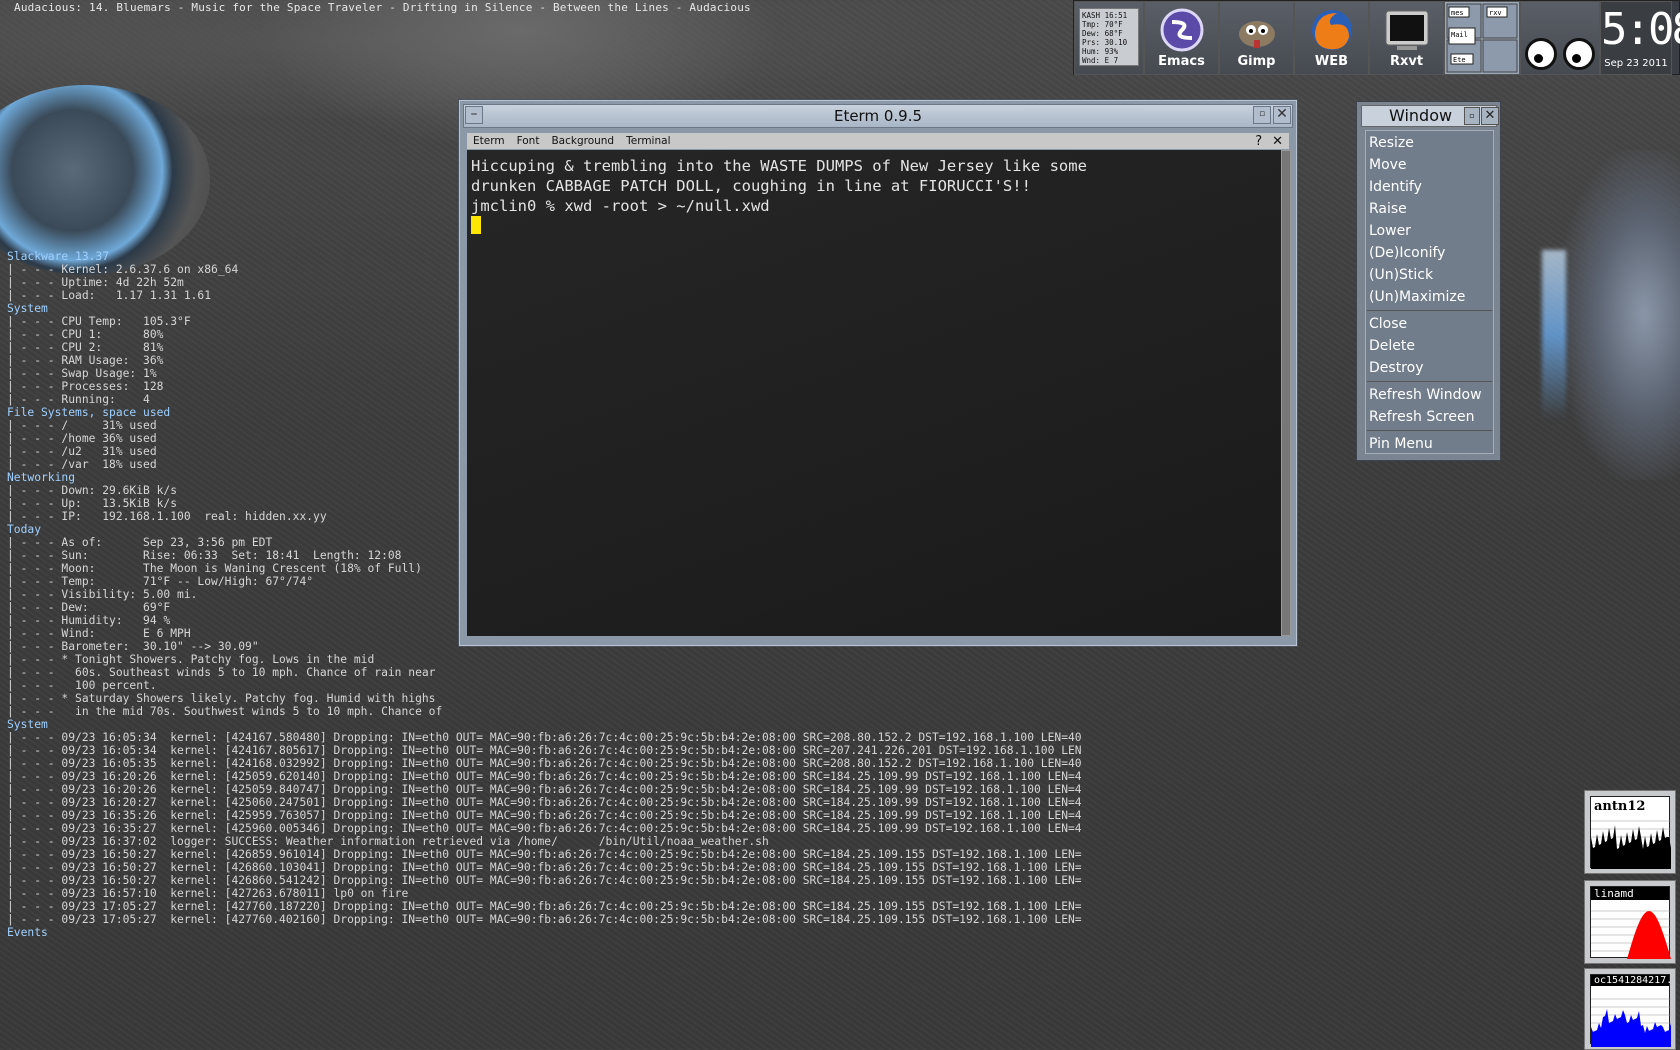 The image size is (1680, 1050). I want to click on menu-item-refresh-window: Refresh Window, so click(1429, 395).